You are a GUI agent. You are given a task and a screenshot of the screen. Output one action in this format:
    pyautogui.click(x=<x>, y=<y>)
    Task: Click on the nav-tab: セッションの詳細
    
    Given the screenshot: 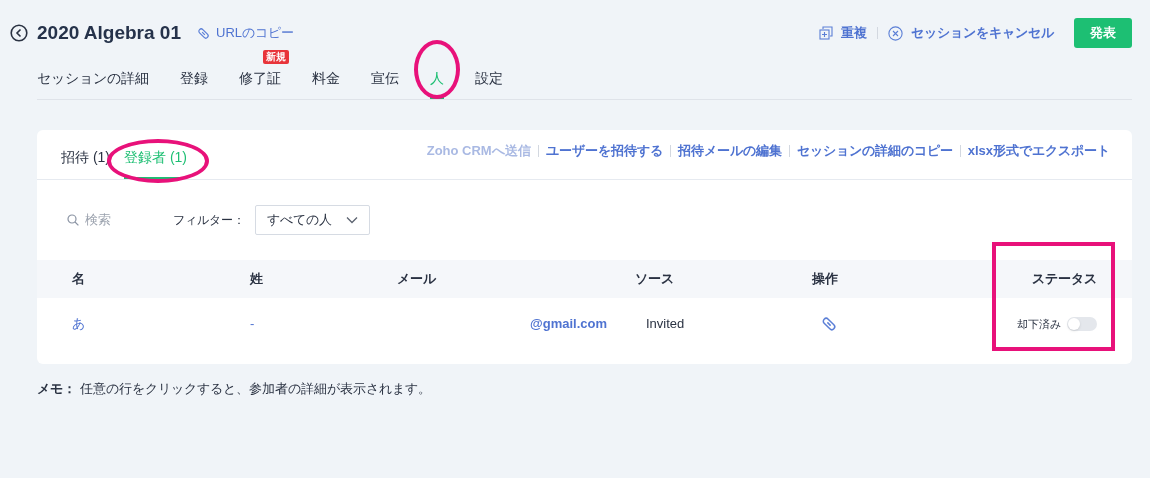 What is the action you would take?
    pyautogui.click(x=93, y=81)
    